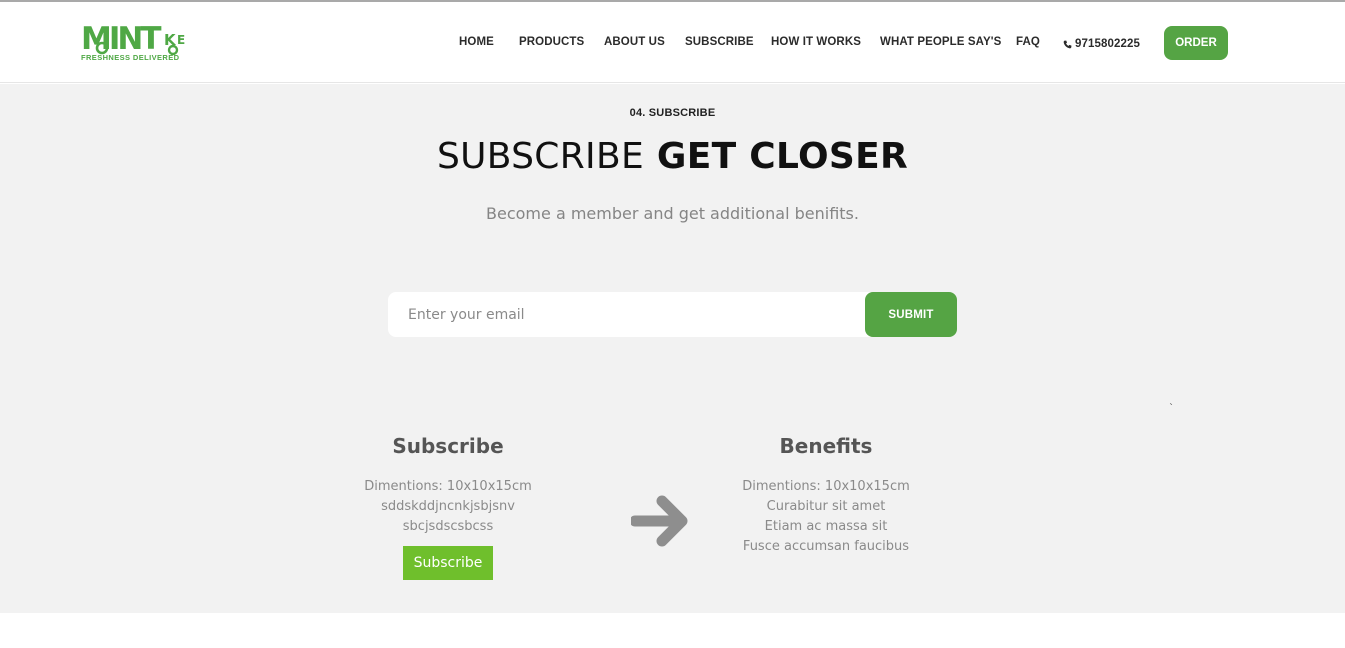 Image resolution: width=1345 pixels, height=648 pixels. What do you see at coordinates (1196, 43) in the screenshot?
I see `order-button: ORDER` at bounding box center [1196, 43].